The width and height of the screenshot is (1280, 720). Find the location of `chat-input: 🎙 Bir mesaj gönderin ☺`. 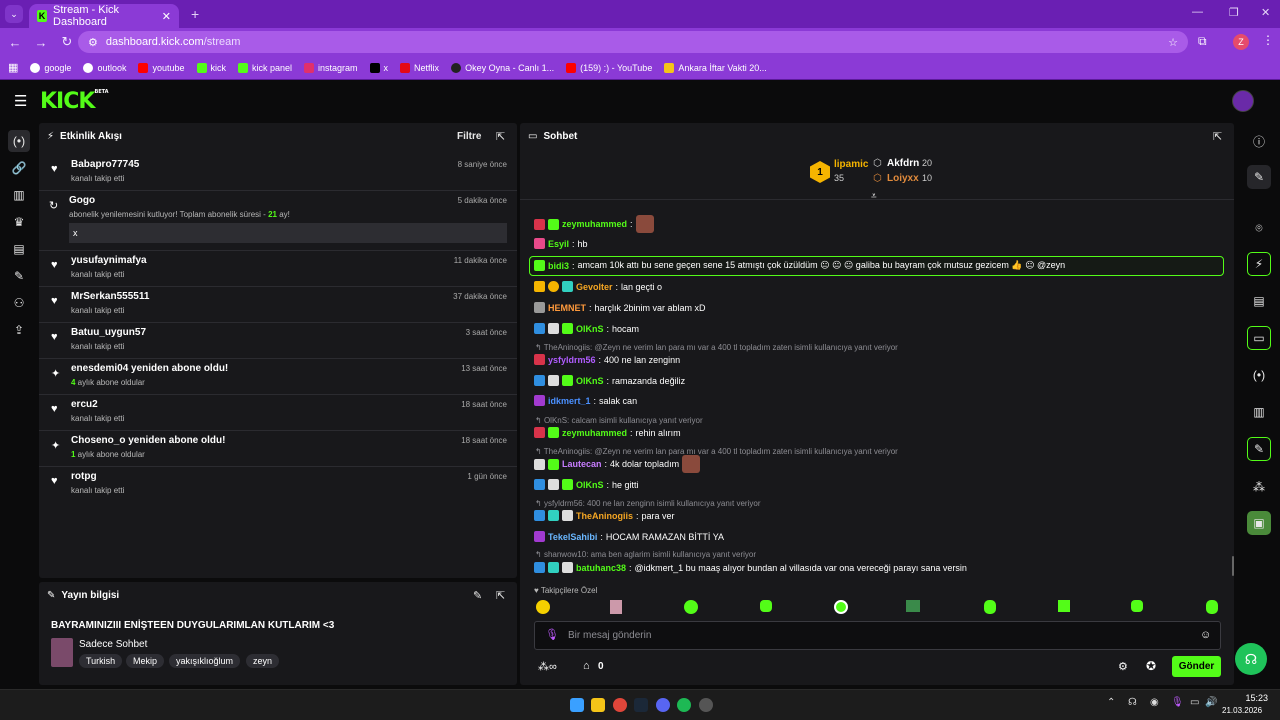

chat-input: 🎙 Bir mesaj gönderin ☺ is located at coordinates (877, 635).